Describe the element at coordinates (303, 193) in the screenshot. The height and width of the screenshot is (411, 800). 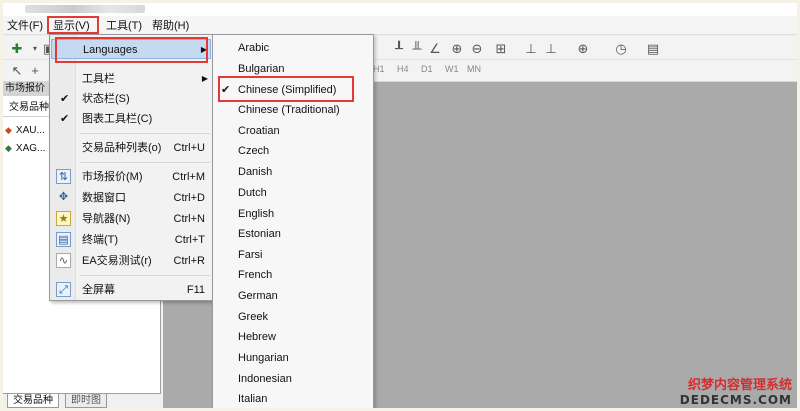
I see `language-dutch: Dutch` at that location.